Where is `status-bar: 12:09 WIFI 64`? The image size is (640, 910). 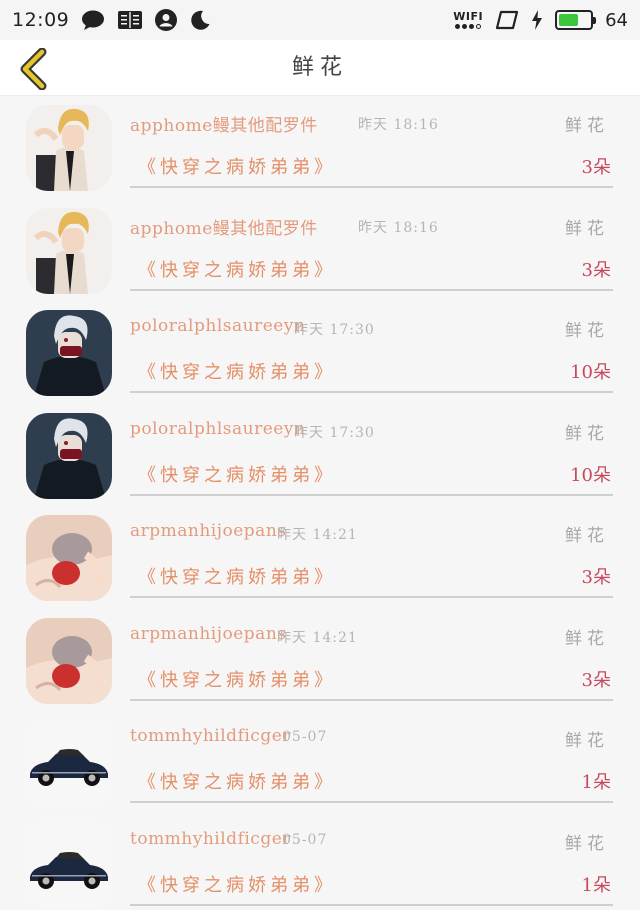
status-bar: 12:09 WIFI 64 is located at coordinates (320, 20).